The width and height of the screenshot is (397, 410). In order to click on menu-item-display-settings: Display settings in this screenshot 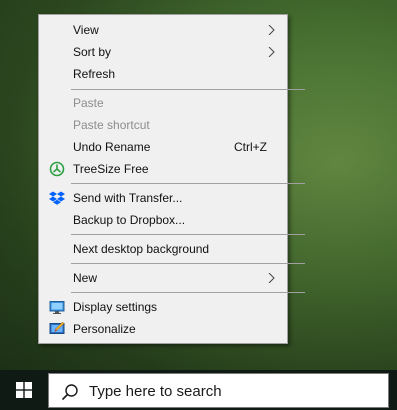, I will do `click(163, 307)`.